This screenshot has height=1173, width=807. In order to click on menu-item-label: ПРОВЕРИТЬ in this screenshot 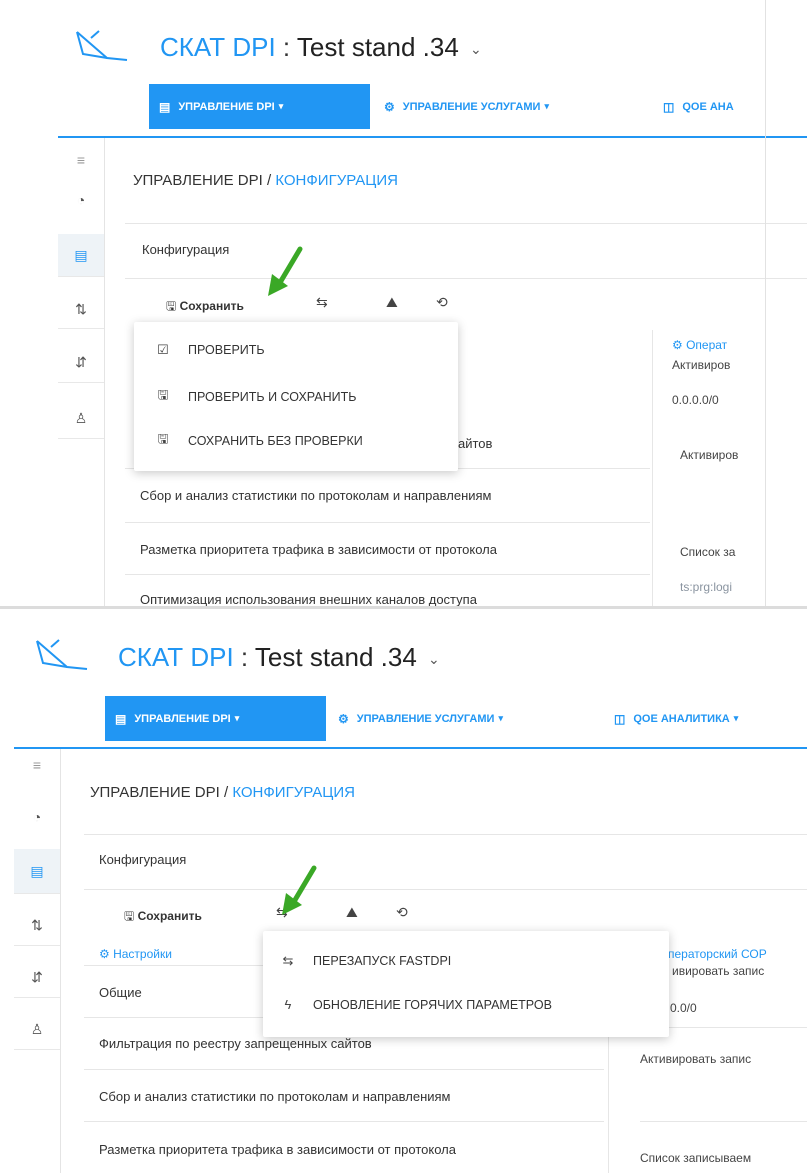, I will do `click(226, 350)`.